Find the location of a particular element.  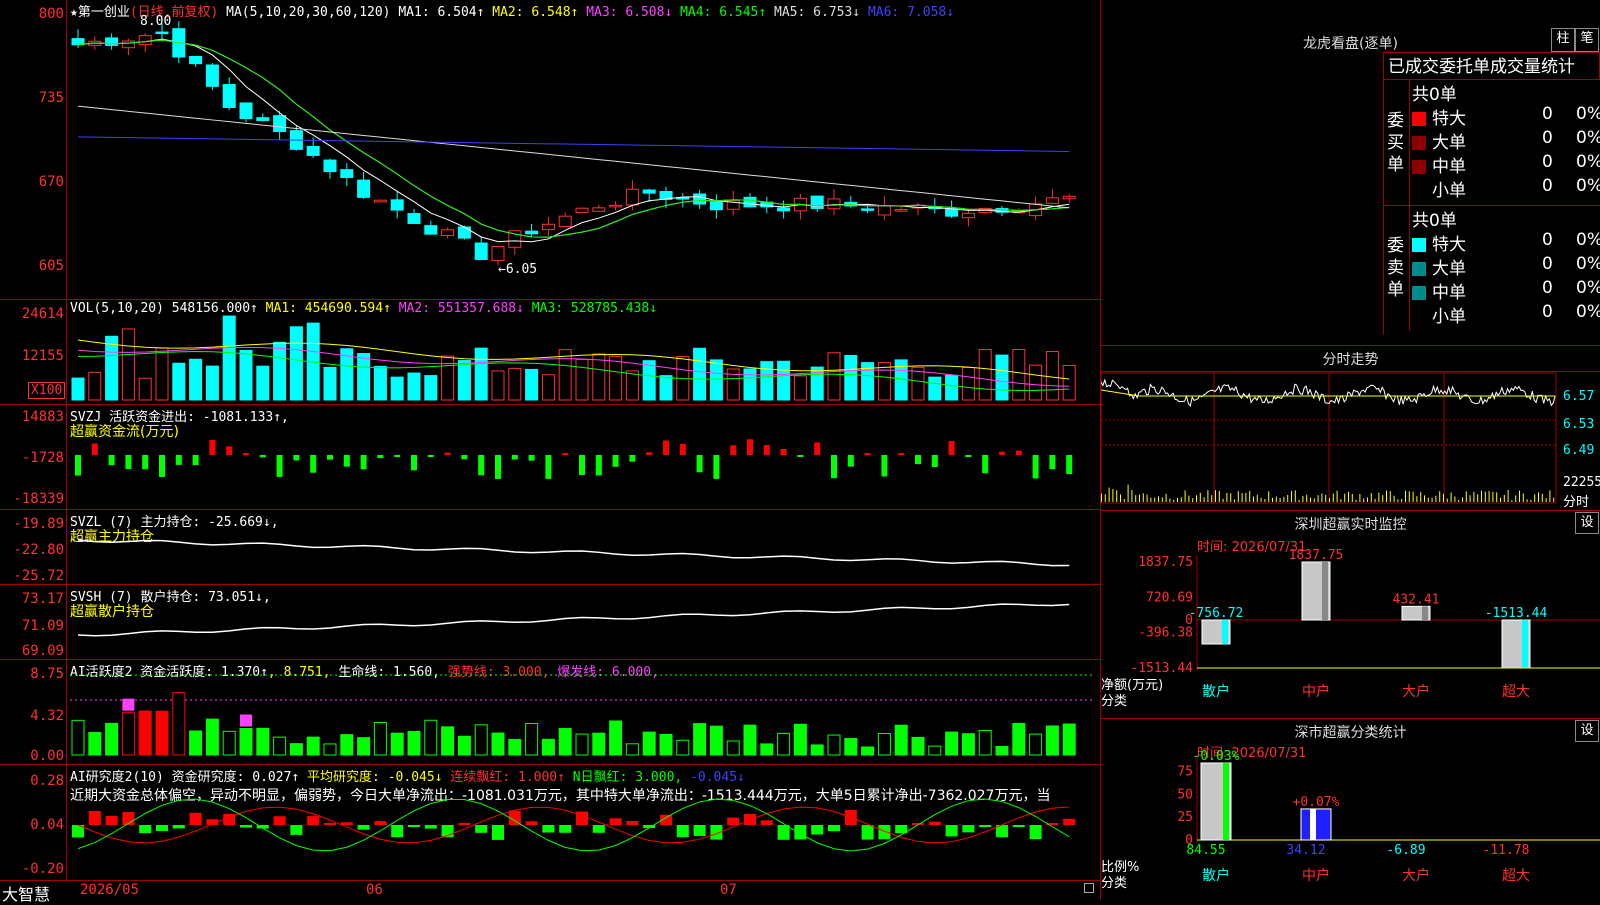

svzl-chart is located at coordinates (550, 547).